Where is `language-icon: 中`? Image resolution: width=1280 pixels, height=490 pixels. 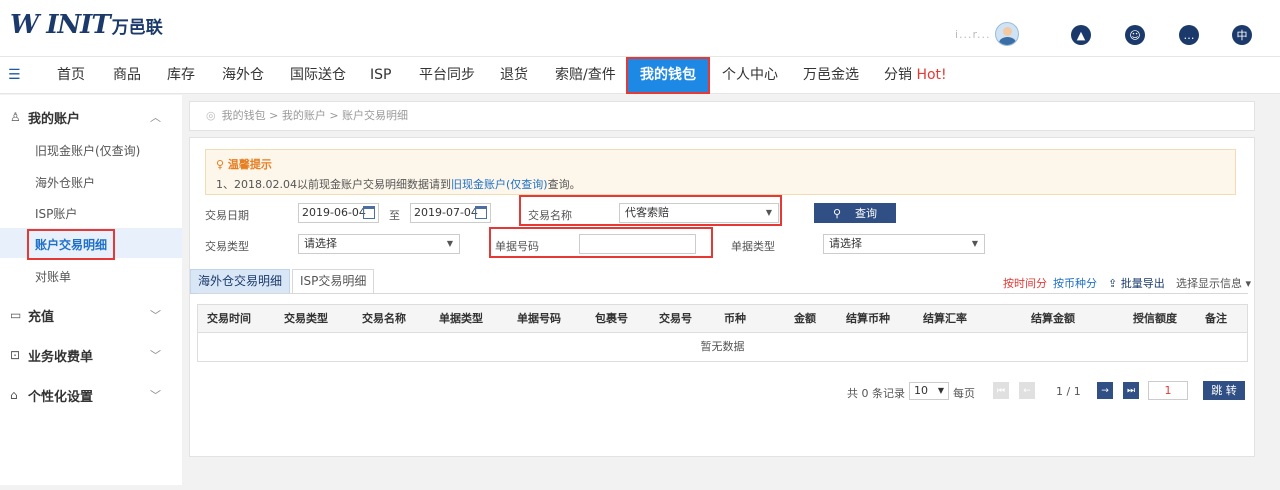
language-icon: 中 is located at coordinates (1242, 35).